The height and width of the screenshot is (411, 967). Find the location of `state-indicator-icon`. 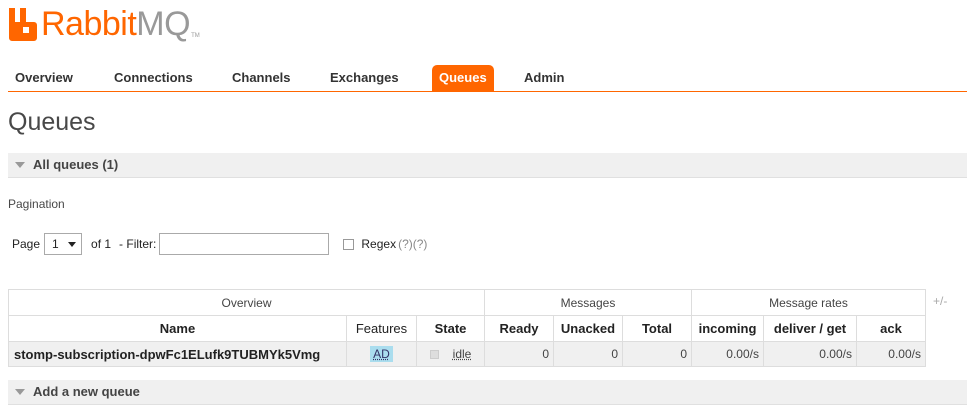

state-indicator-icon is located at coordinates (434, 355).